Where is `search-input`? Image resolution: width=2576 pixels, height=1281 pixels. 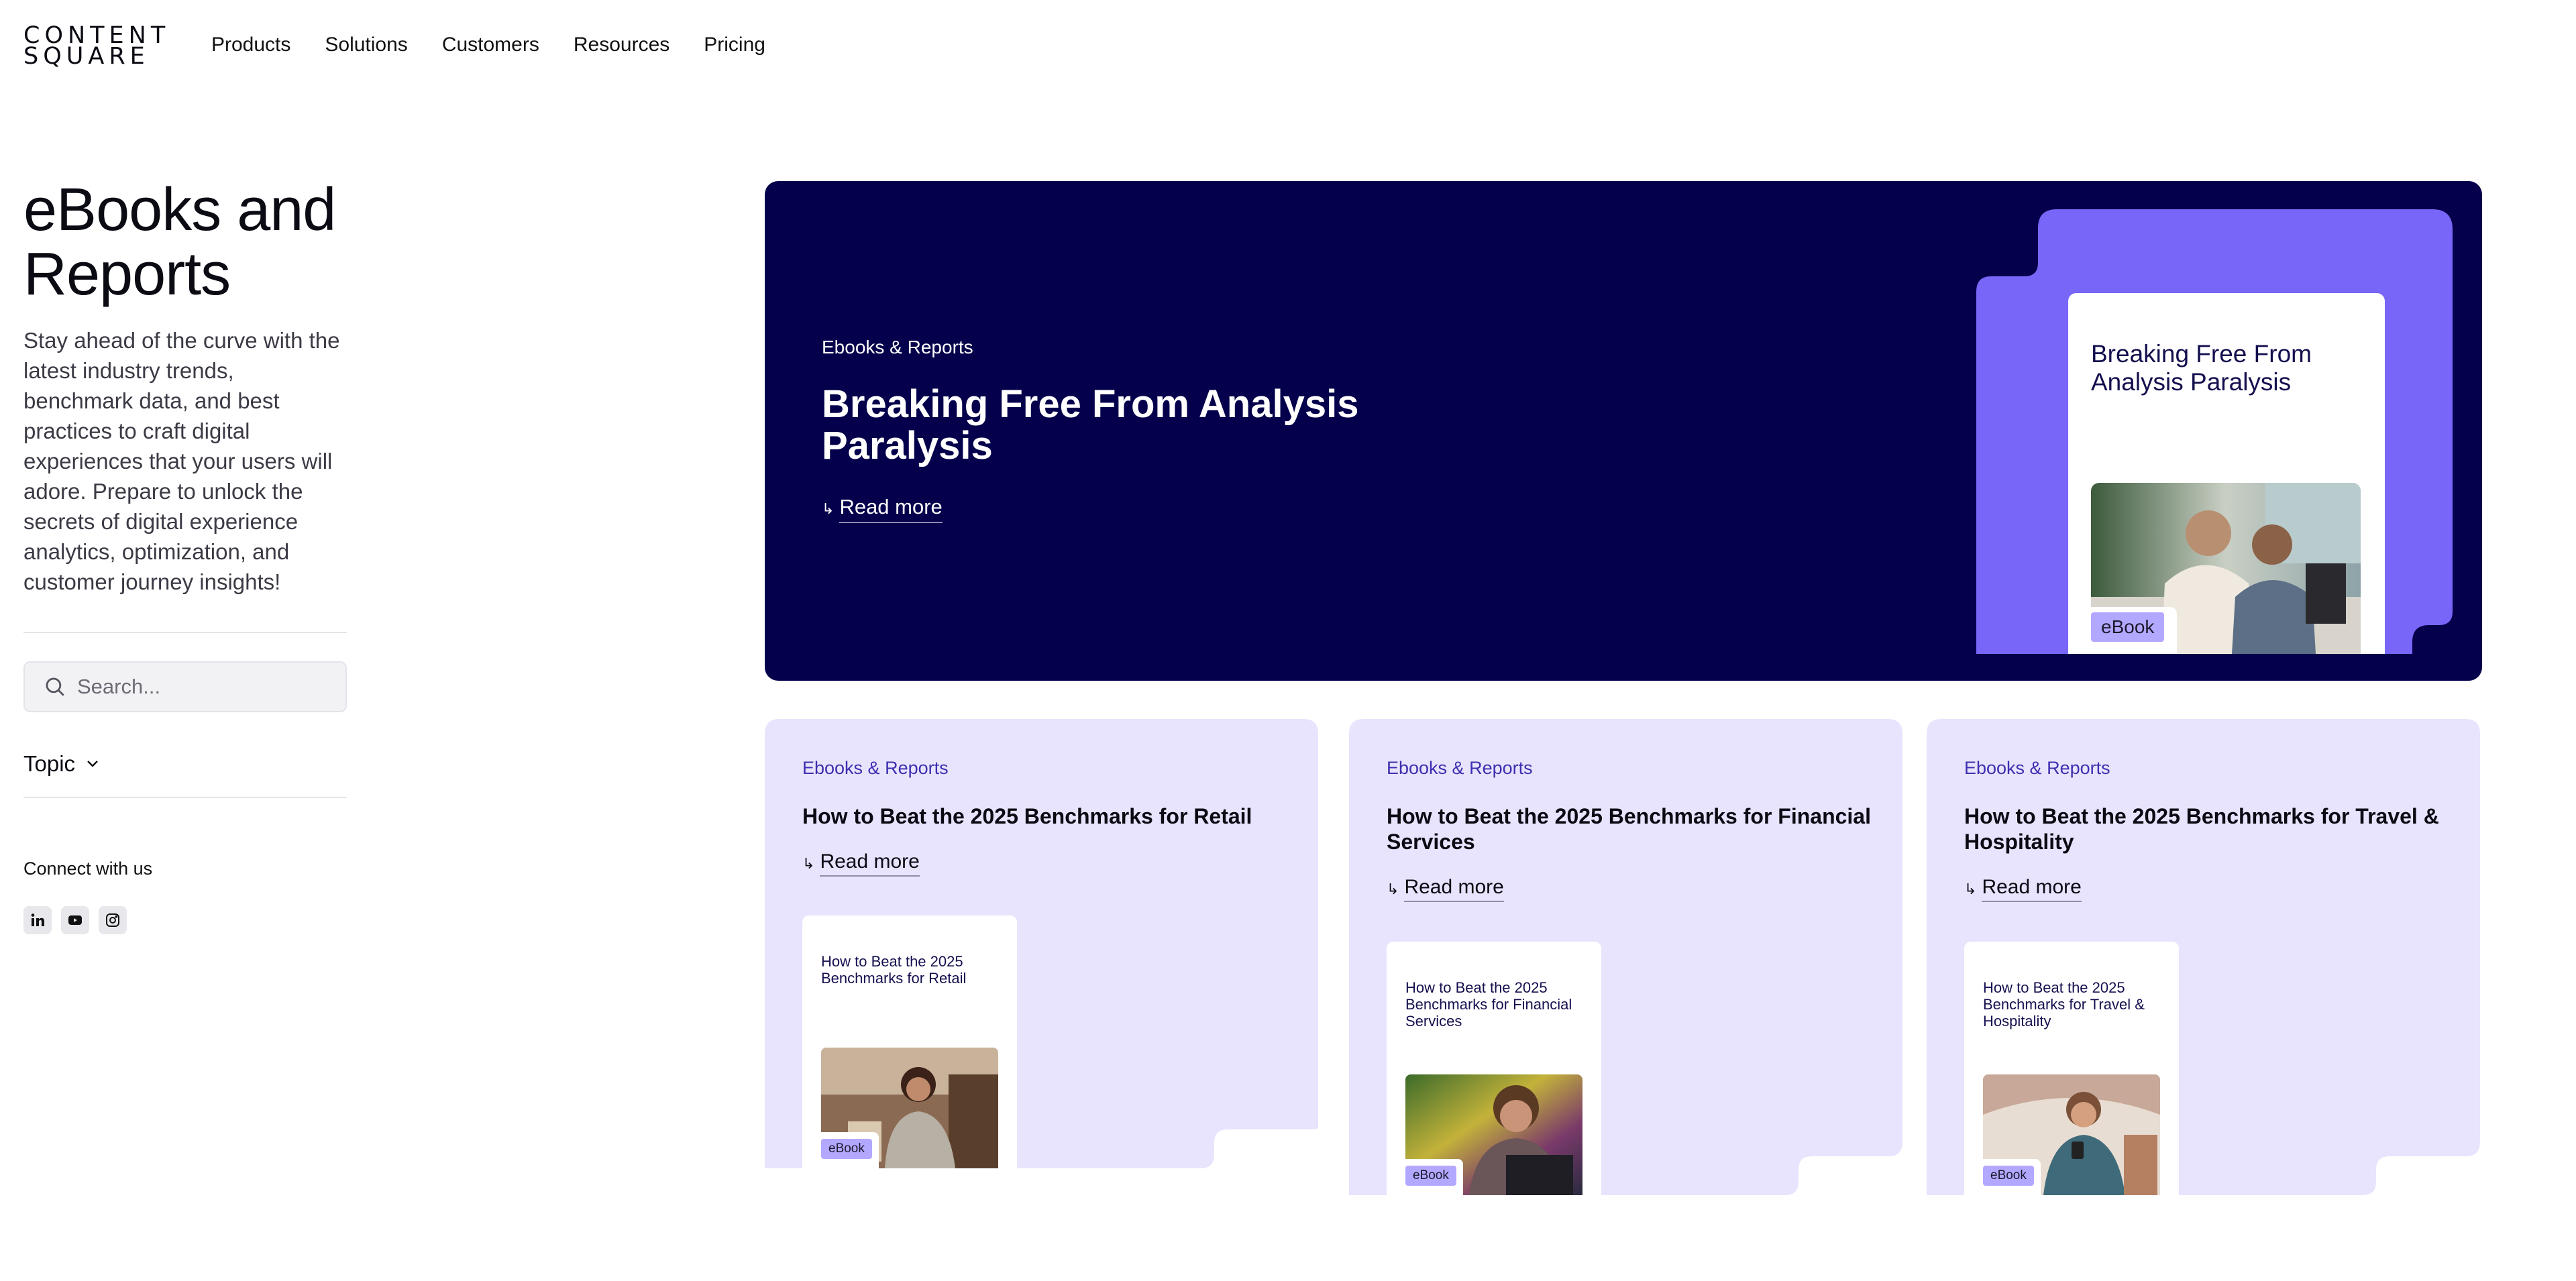
search-input is located at coordinates (204, 687).